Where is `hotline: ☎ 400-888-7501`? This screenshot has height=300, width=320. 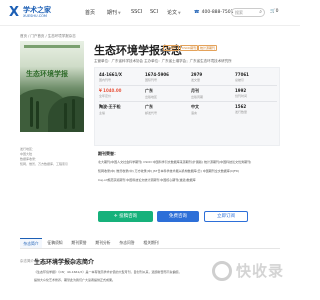
hotline: ☎ 400-888-7501 is located at coordinates (214, 12).